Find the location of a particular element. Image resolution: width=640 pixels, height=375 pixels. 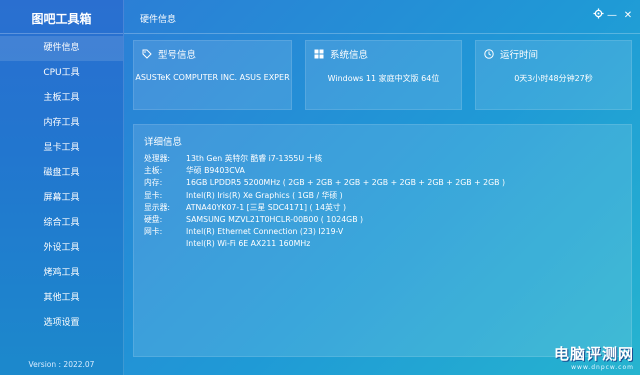

model-info-card: 型号信息 ASUSTeK COMPUTER INC. ASUS EXPER is located at coordinates (212, 75).